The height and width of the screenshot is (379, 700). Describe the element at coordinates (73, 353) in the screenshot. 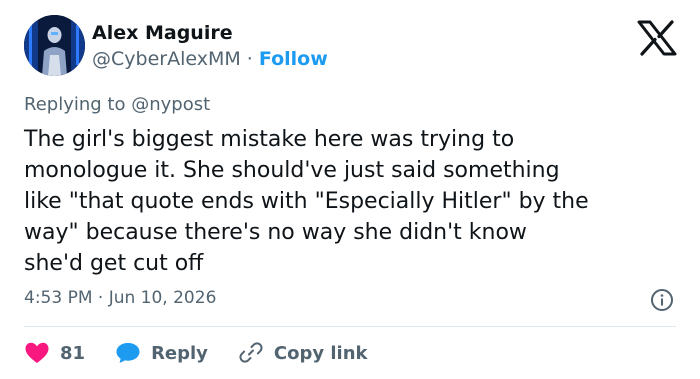

I see `like-count: 81` at that location.